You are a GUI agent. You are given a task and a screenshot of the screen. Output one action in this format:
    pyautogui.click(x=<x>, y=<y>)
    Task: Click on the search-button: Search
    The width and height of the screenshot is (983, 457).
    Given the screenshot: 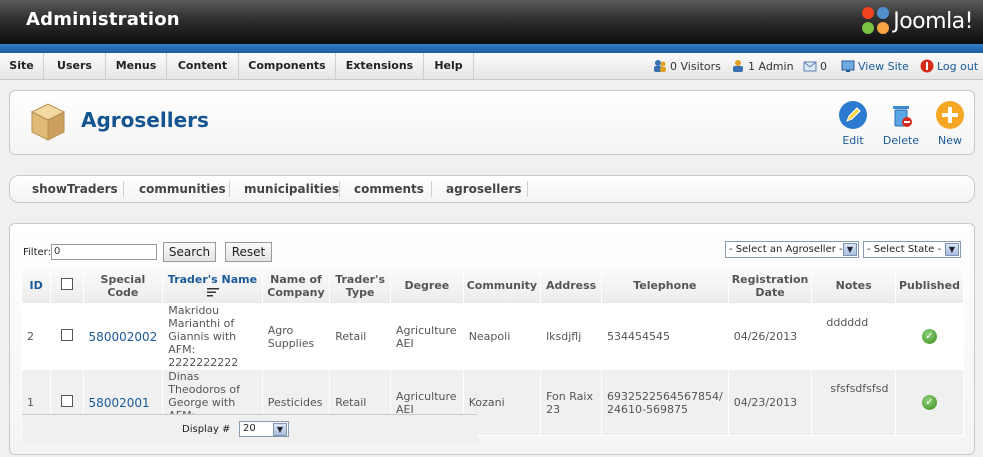 What is the action you would take?
    pyautogui.click(x=189, y=252)
    